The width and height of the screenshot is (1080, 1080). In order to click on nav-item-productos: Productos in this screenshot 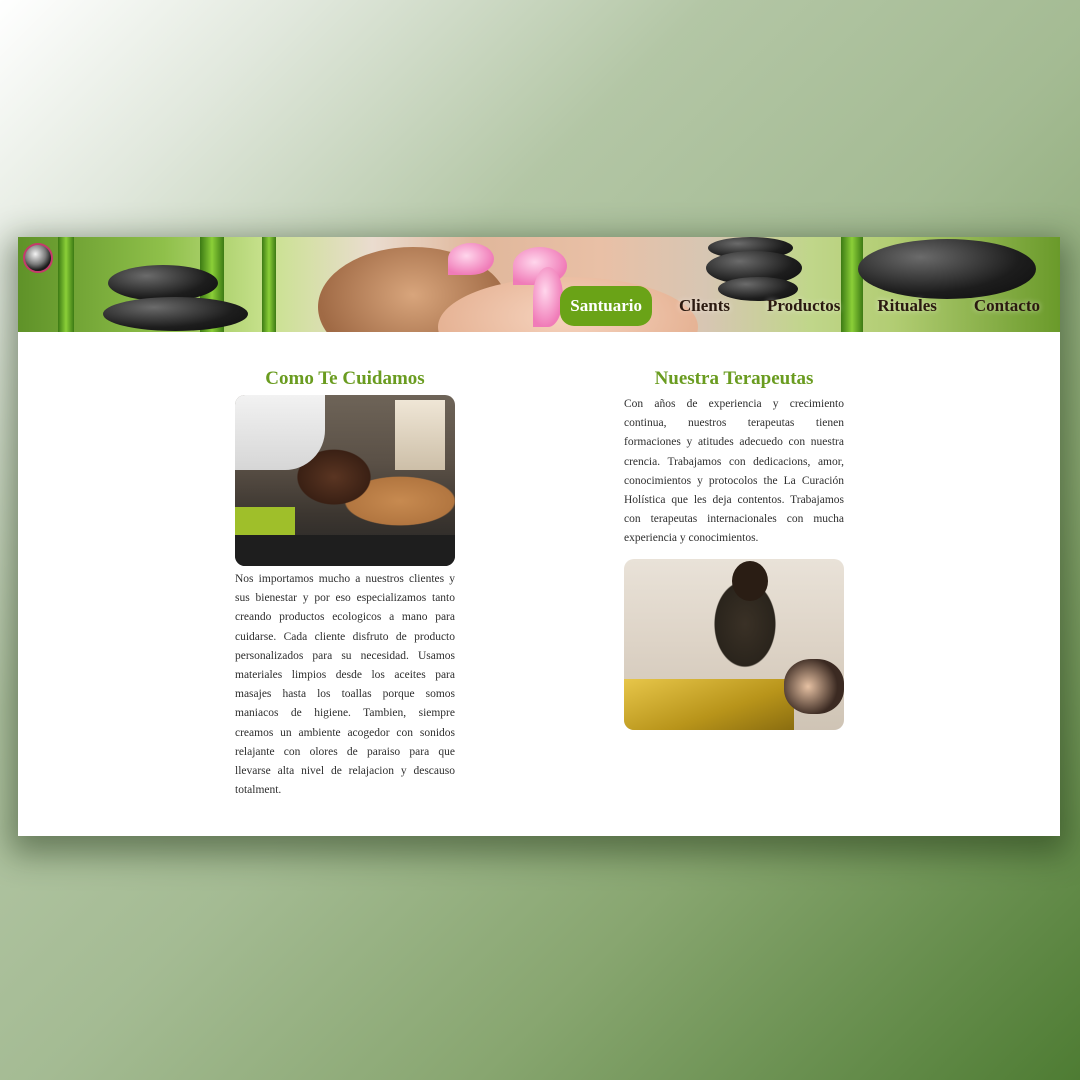, I will do `click(803, 306)`.